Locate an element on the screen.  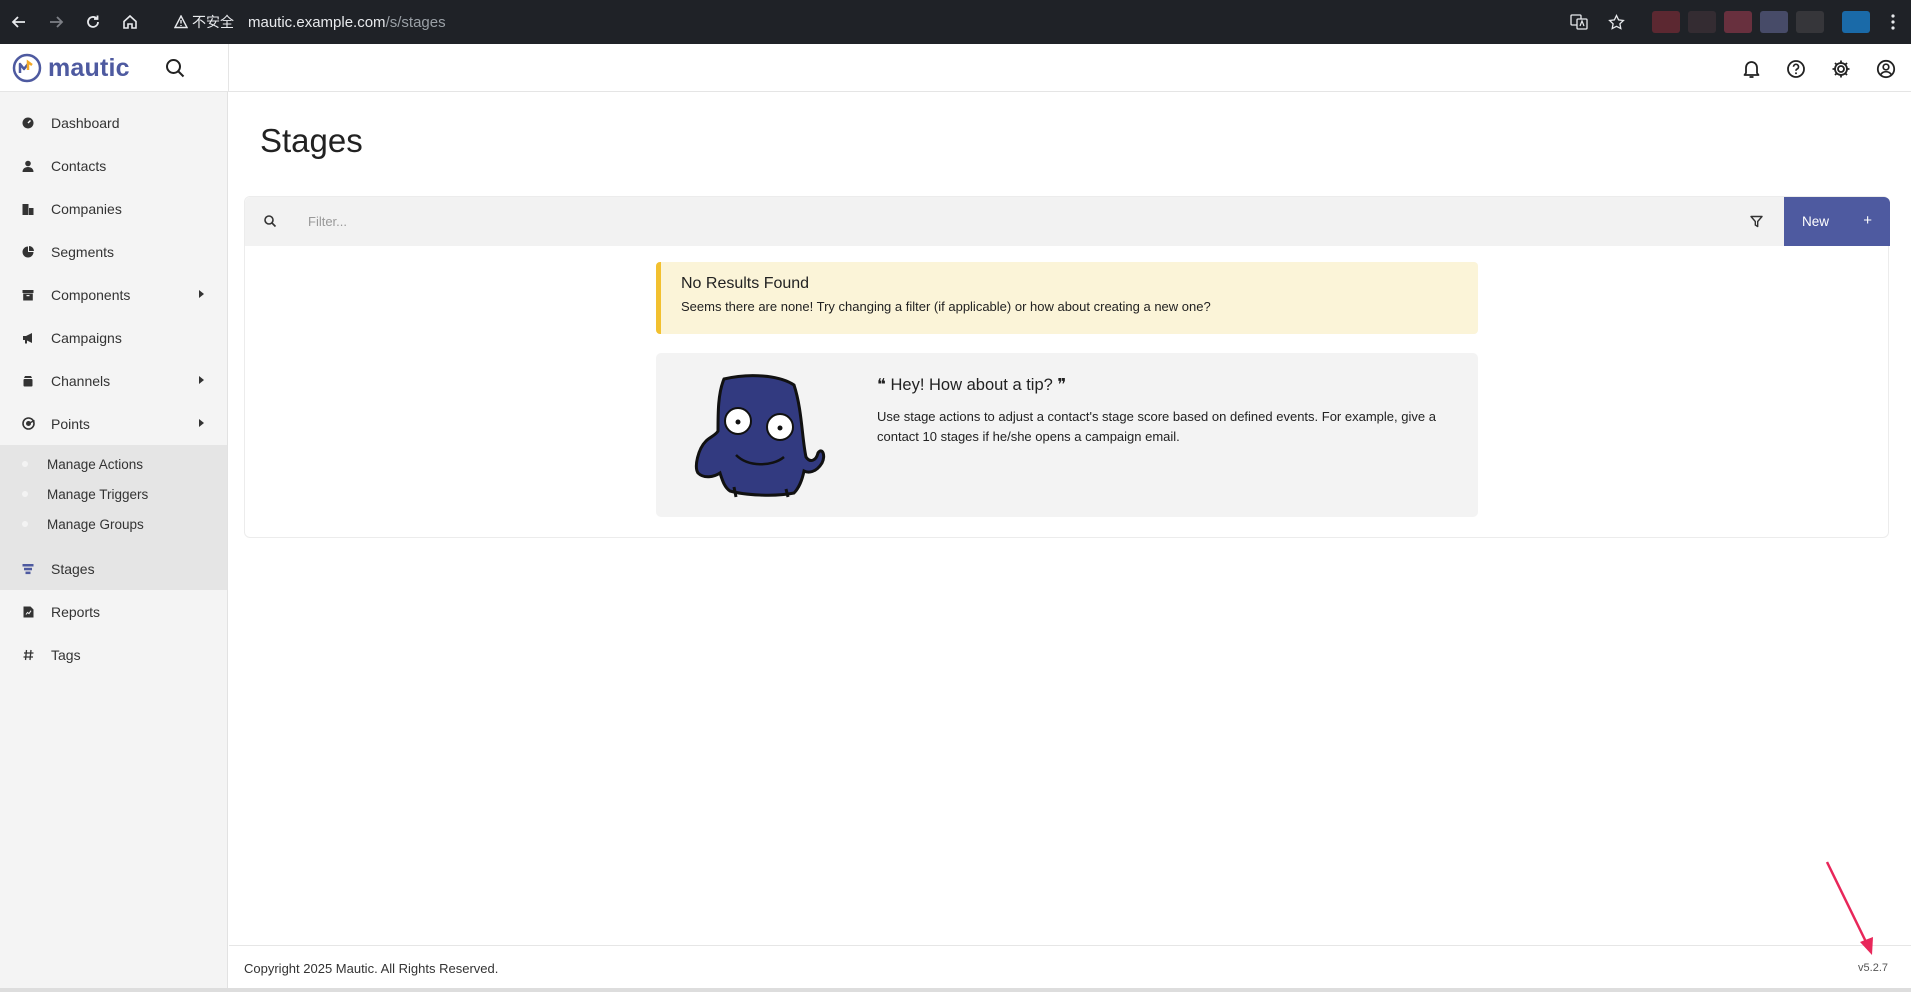
sidebar-item-channels: Channels is located at coordinates (113, 380).